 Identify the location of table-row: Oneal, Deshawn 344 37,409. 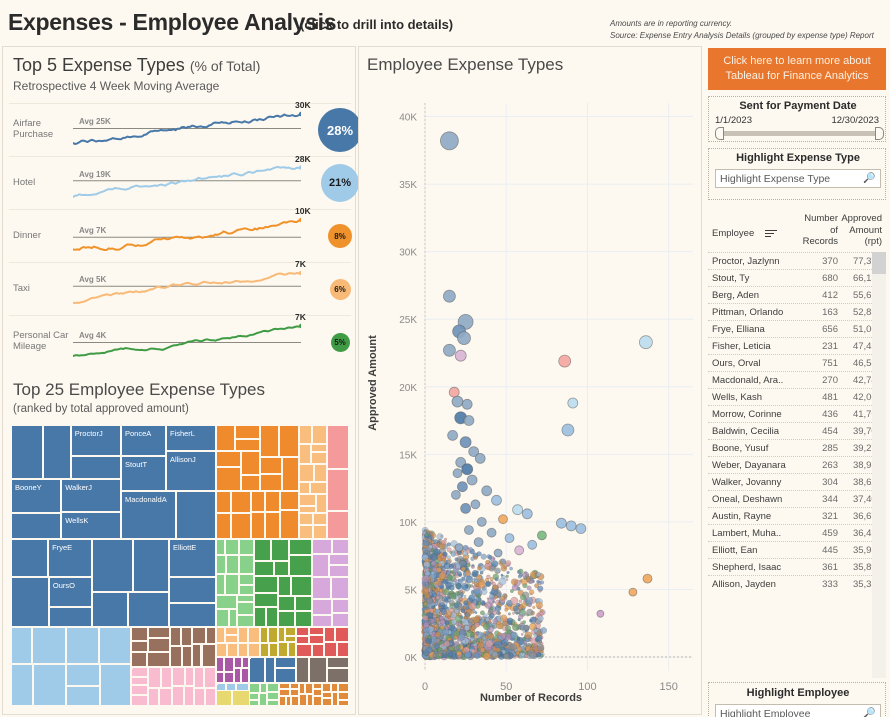
(795, 498).